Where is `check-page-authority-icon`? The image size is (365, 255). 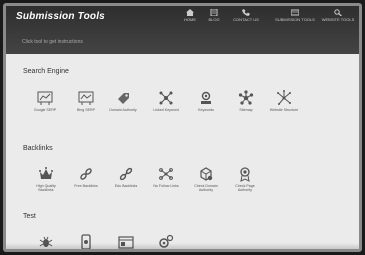
check-page-authority-icon is located at coordinates (245, 174).